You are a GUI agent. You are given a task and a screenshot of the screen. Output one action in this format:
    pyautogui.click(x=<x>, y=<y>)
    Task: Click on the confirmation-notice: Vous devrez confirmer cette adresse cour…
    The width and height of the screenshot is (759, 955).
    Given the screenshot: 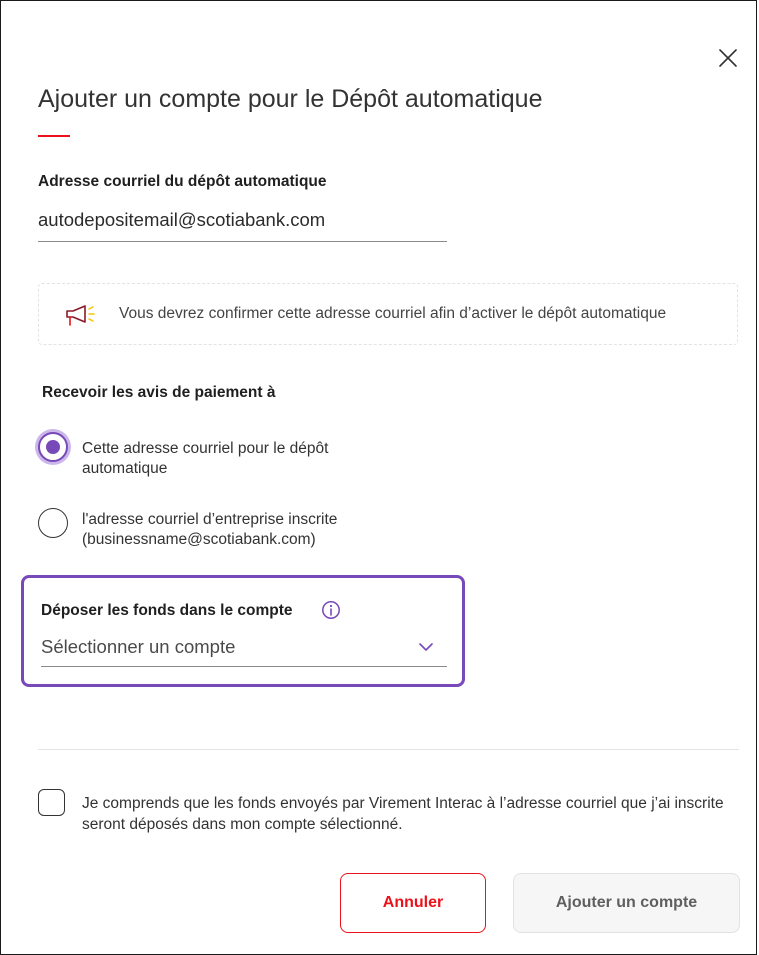 What is the action you would take?
    pyautogui.click(x=388, y=314)
    